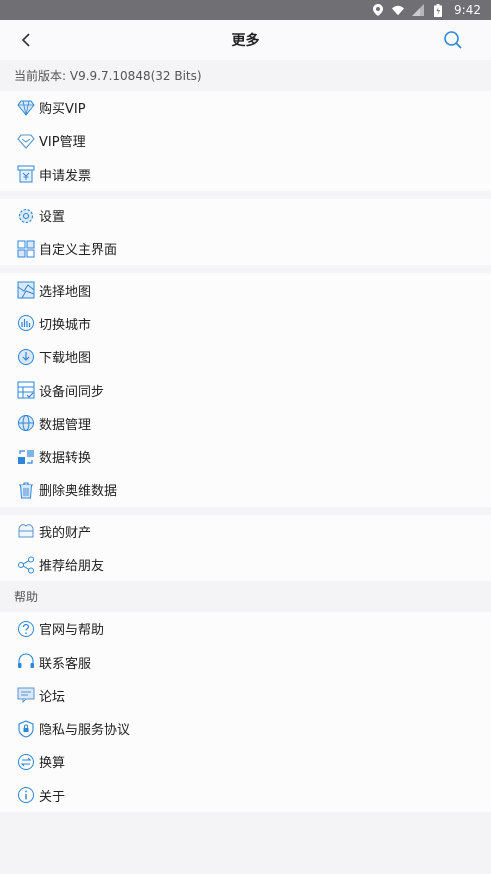  What do you see at coordinates (398, 10) in the screenshot?
I see `wifi-icon` at bounding box center [398, 10].